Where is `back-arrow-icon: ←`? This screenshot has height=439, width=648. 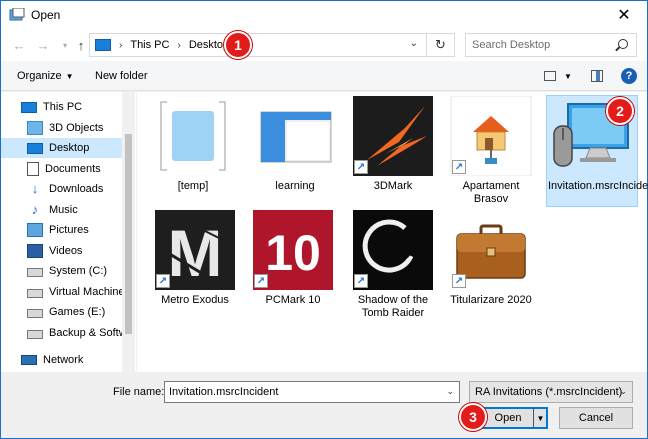 back-arrow-icon: ← is located at coordinates (19, 45).